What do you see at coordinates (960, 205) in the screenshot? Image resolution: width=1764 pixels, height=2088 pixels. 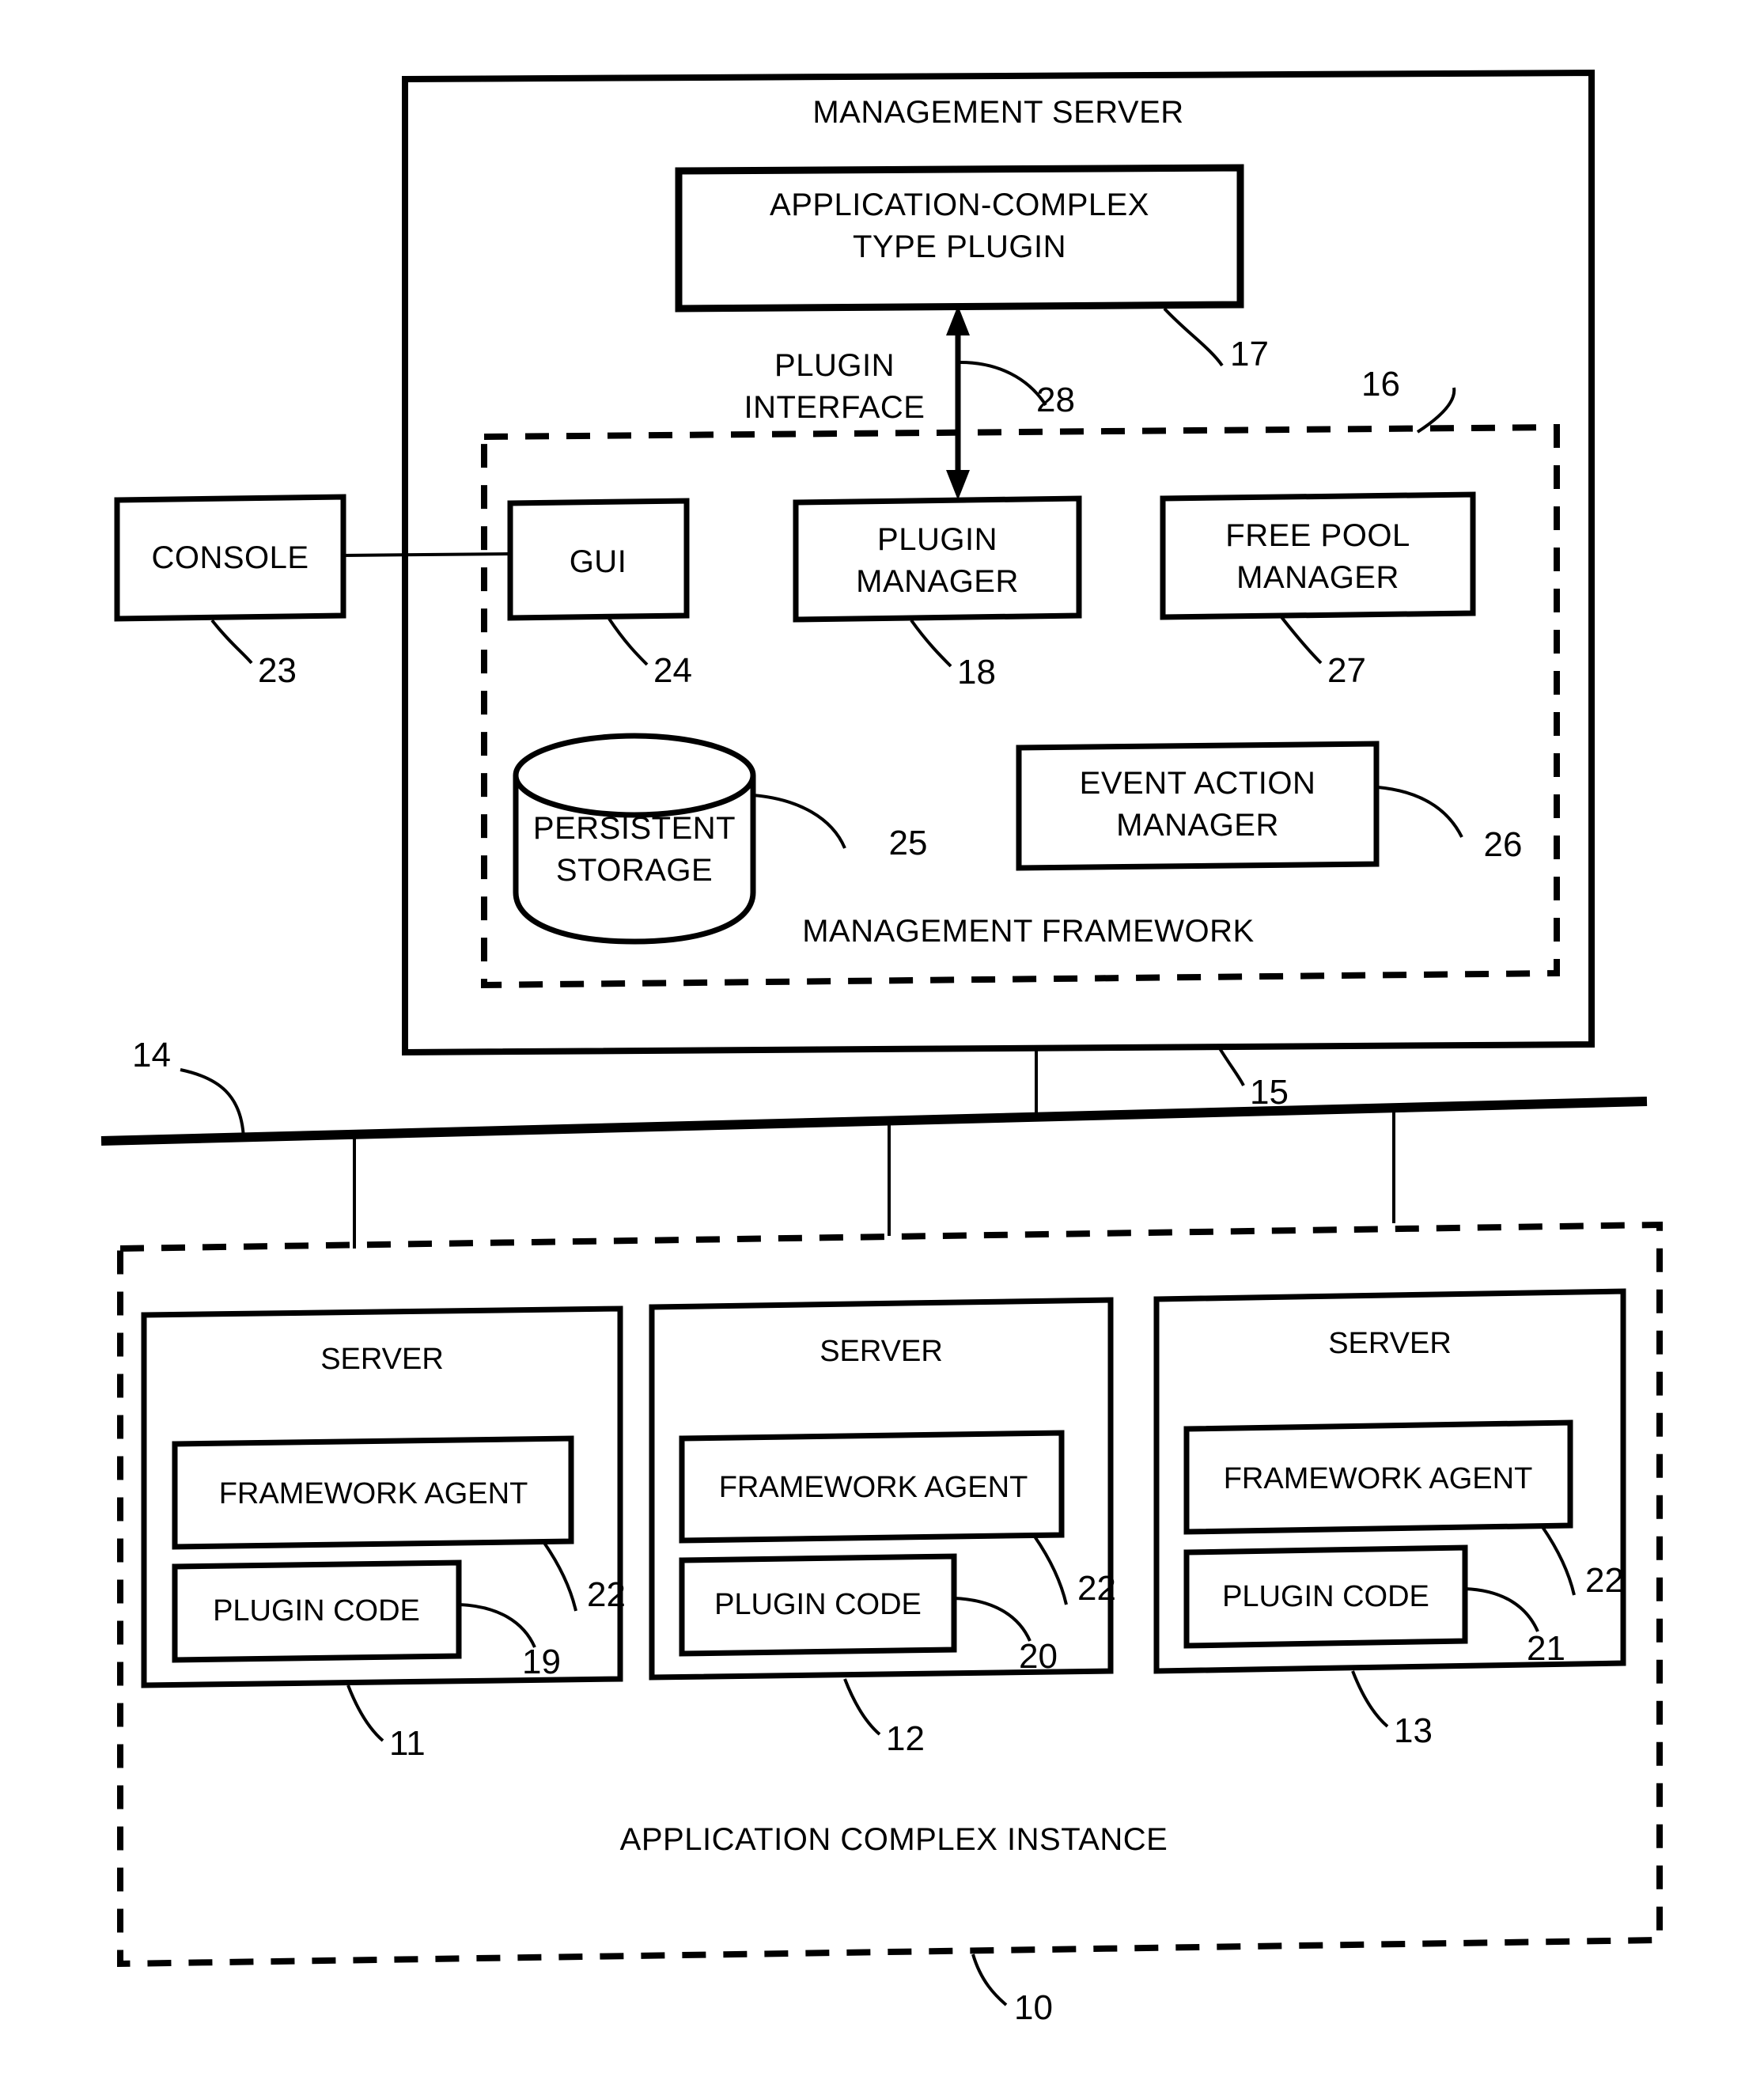 I see `plugin-box-line1: APPLICATION-COMPLEX` at bounding box center [960, 205].